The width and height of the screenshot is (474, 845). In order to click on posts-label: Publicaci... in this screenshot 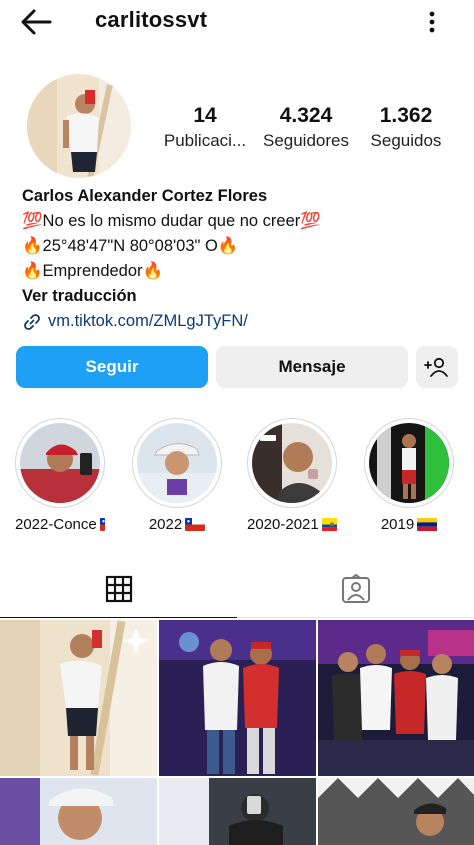, I will do `click(205, 140)`.